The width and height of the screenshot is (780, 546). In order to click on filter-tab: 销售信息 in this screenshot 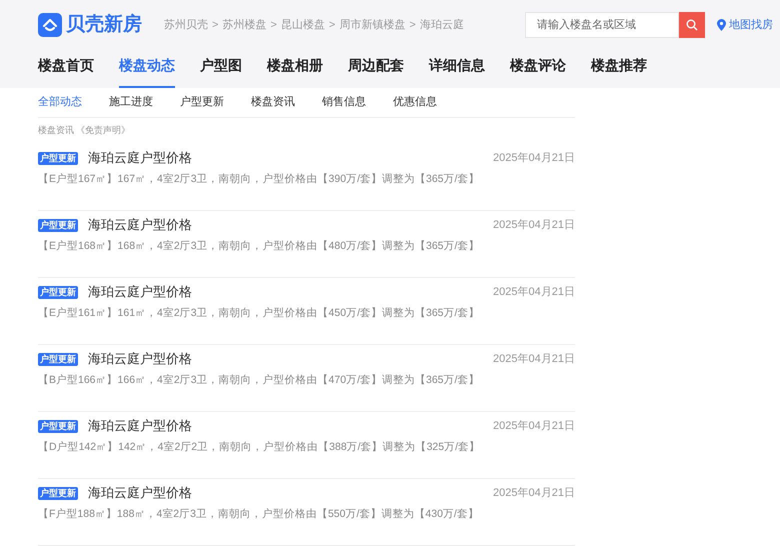, I will do `click(344, 102)`.